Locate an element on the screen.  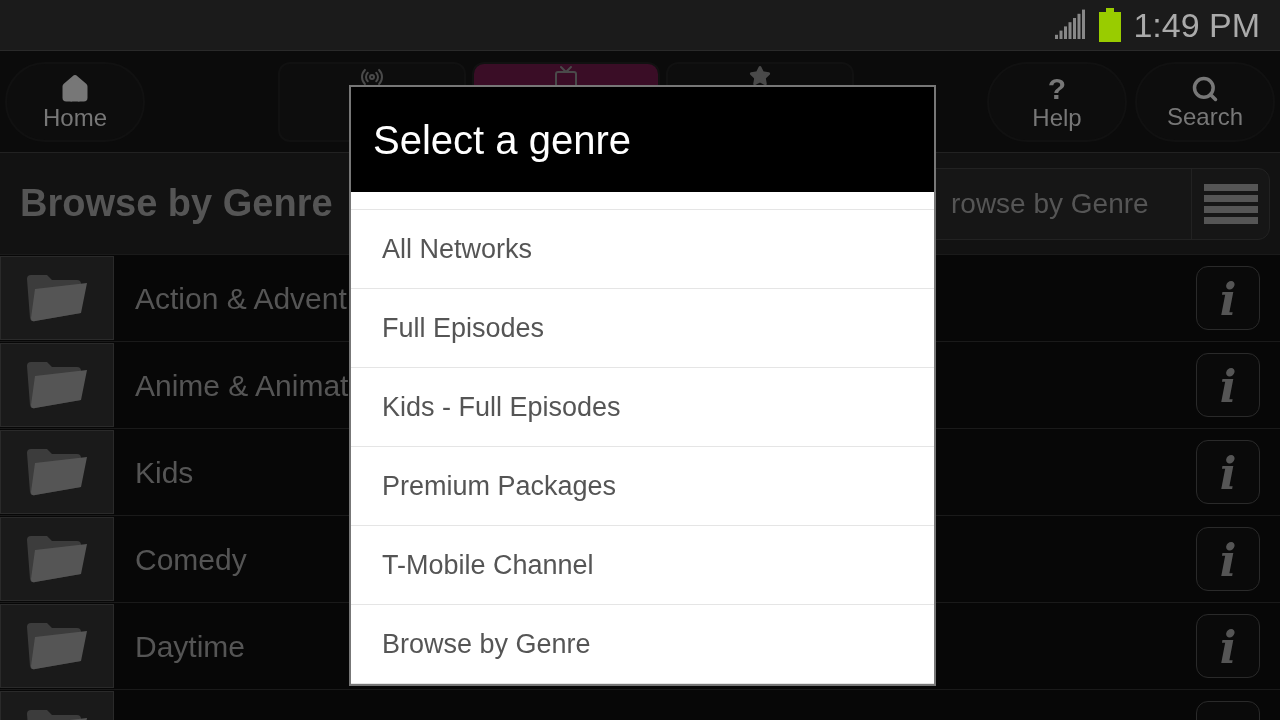
help-icon: ? is located at coordinates (1057, 88).